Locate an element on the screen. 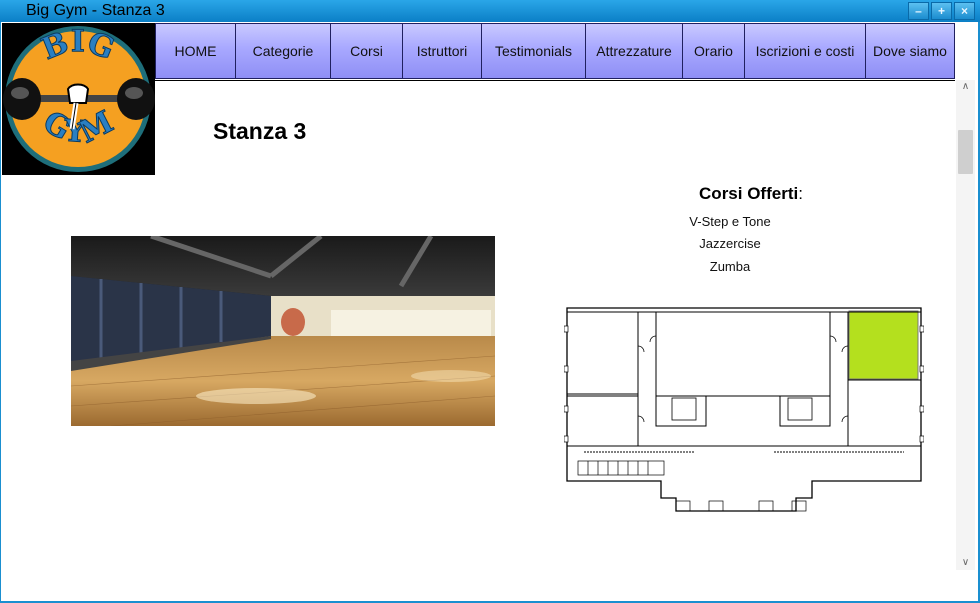  nav-dove-siamo: Dove siamo is located at coordinates (910, 51).